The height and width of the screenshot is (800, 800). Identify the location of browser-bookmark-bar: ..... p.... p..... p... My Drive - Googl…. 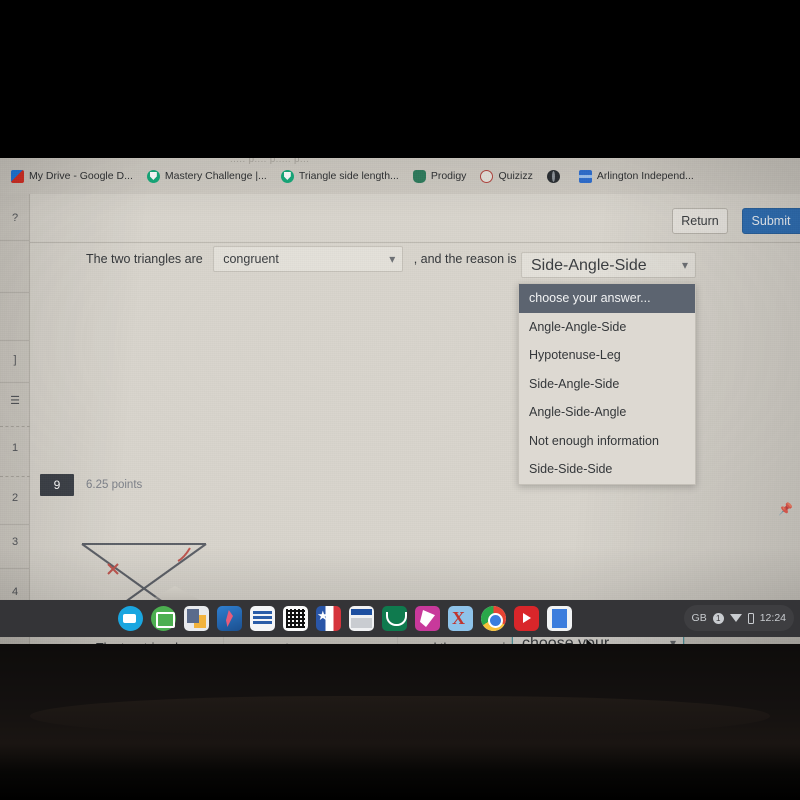
(400, 176).